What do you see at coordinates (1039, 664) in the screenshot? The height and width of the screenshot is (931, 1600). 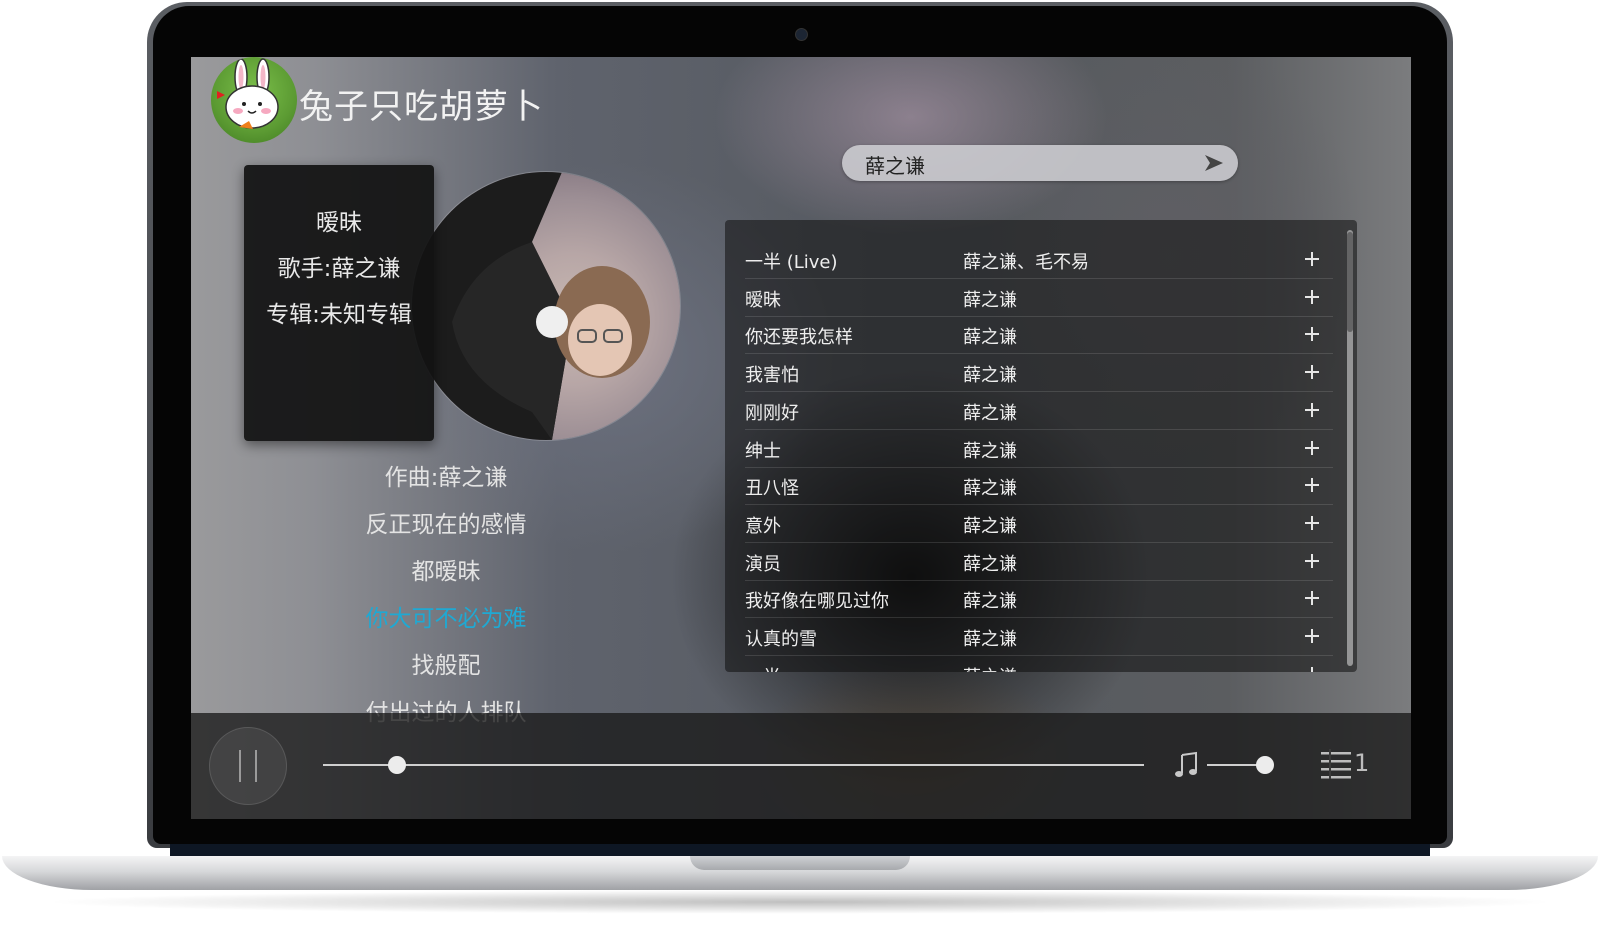 I see `song-row: 一半 薛之谦` at bounding box center [1039, 664].